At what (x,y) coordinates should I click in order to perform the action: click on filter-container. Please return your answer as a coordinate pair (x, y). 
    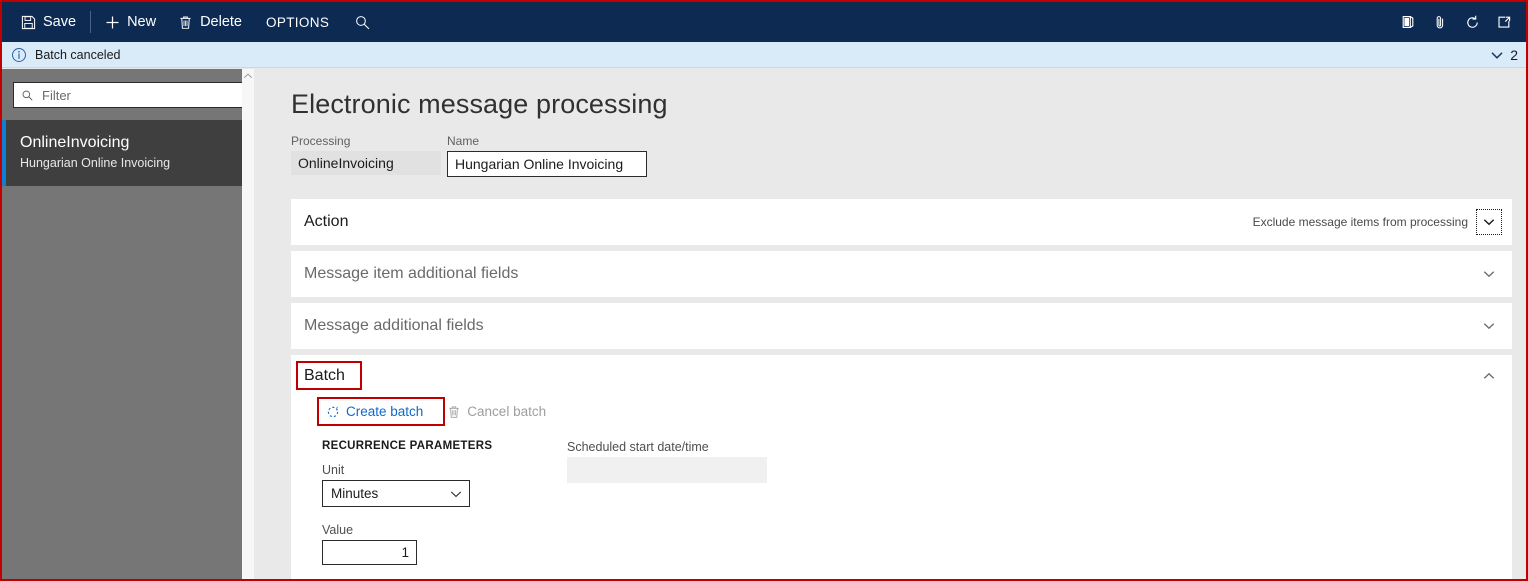
    Looking at the image, I should click on (128, 94).